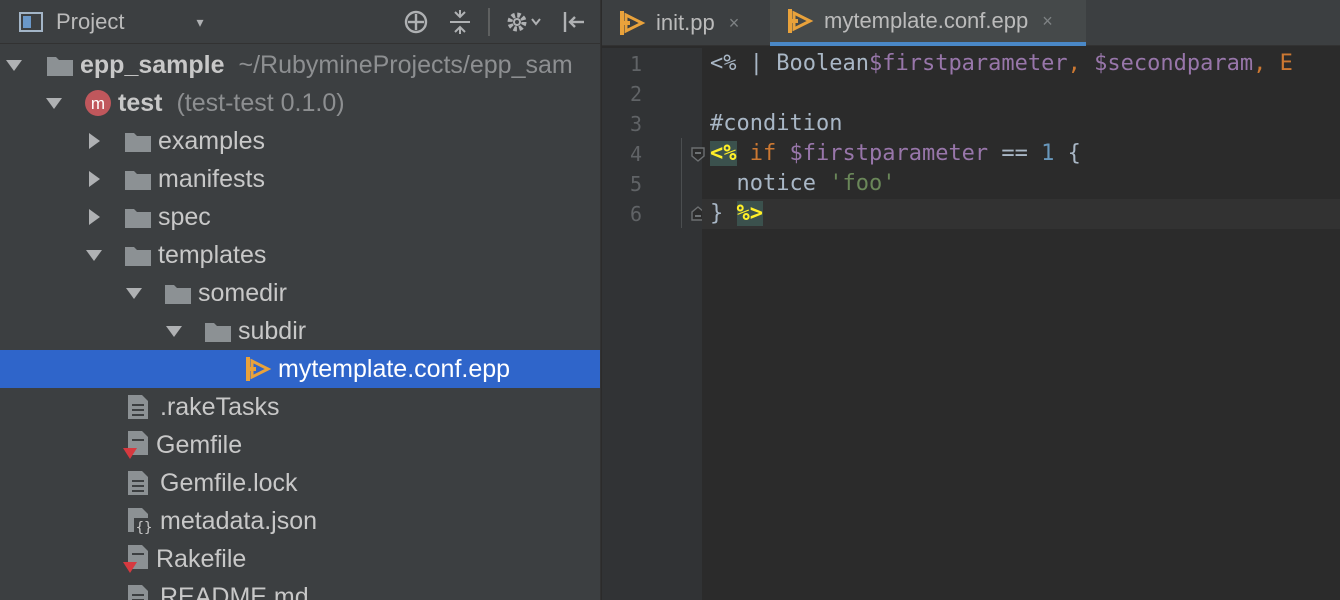 The width and height of the screenshot is (1340, 600). What do you see at coordinates (300, 217) in the screenshot?
I see `tree-item-spec: spec` at bounding box center [300, 217].